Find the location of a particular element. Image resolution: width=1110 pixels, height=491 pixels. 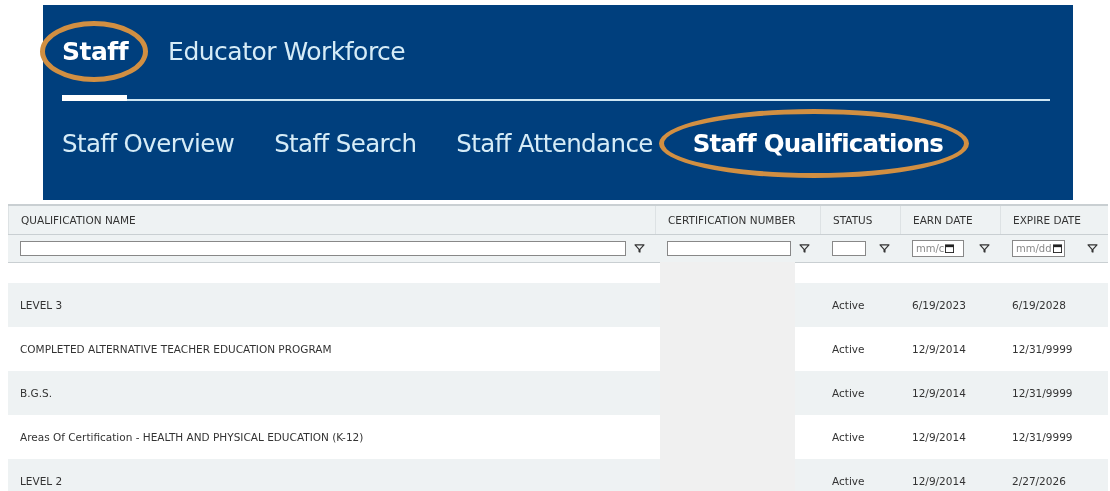

nav-tab: Staff Attendance is located at coordinates (554, 143).